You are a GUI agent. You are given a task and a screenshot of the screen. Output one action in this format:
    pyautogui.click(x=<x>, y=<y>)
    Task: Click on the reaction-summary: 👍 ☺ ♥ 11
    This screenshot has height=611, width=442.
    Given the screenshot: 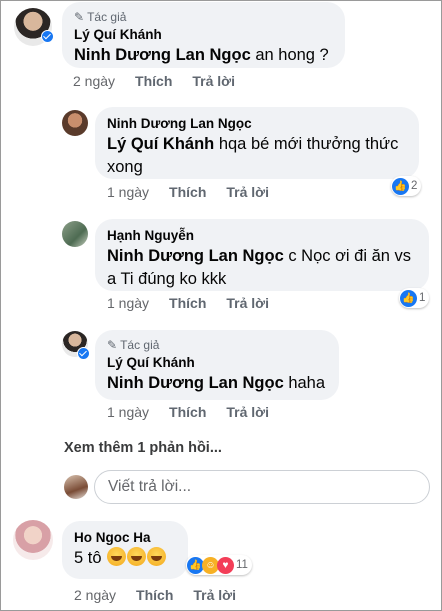 What is the action you would take?
    pyautogui.click(x=219, y=565)
    